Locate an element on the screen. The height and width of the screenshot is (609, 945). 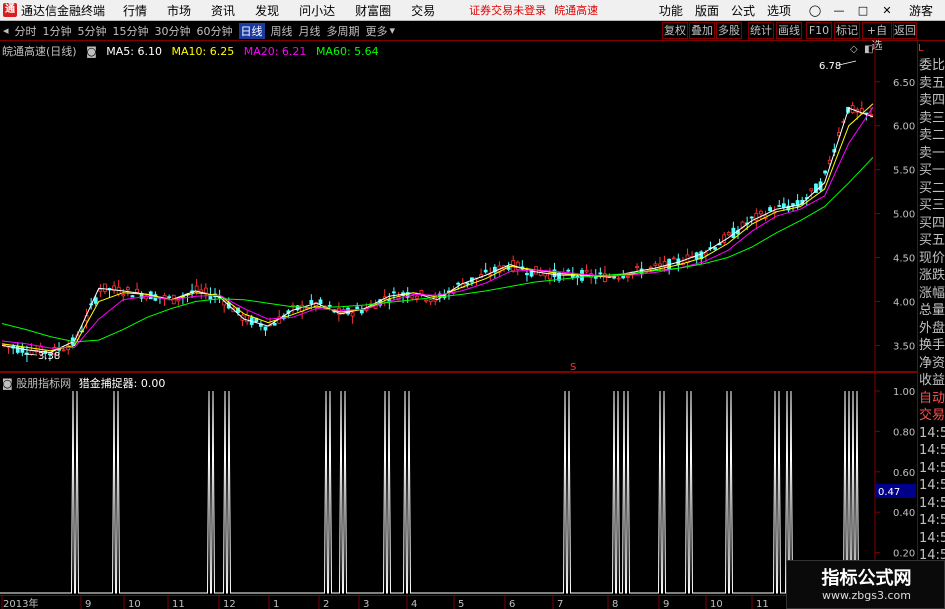
period-more: 更多 is located at coordinates (377, 31).